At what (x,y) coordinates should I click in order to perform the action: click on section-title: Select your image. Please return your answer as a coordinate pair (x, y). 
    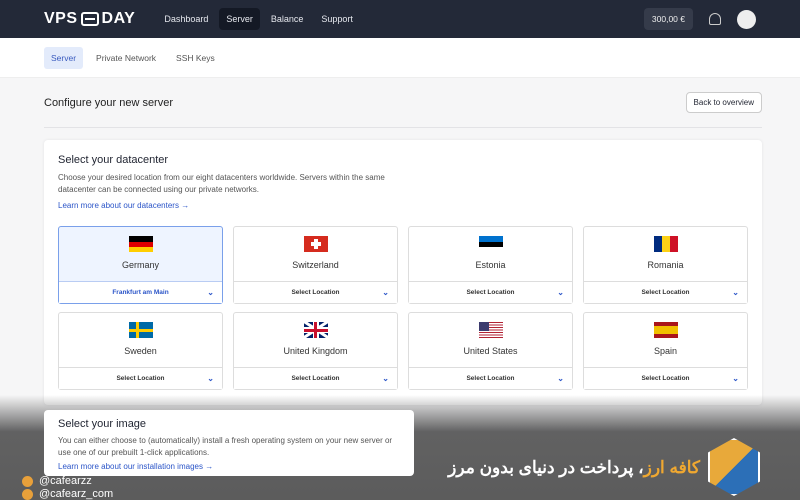
    Looking at the image, I should click on (102, 424).